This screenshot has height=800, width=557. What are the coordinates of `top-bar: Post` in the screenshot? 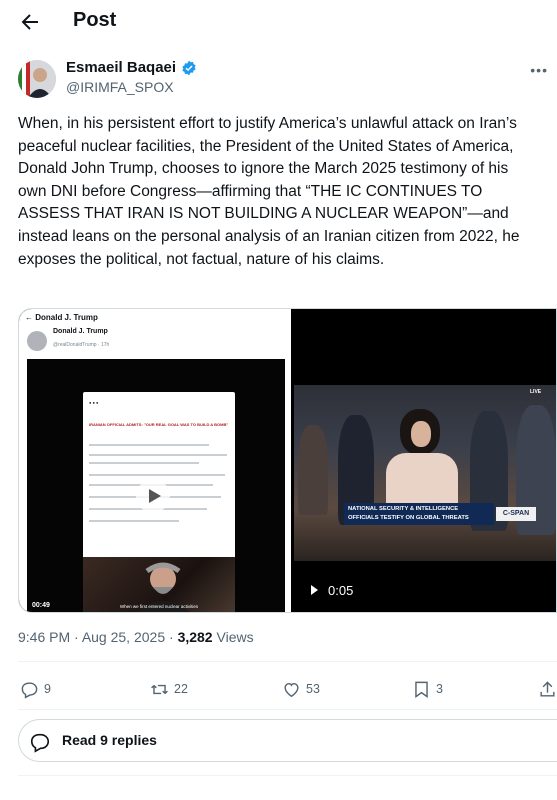 It's located at (278, 22).